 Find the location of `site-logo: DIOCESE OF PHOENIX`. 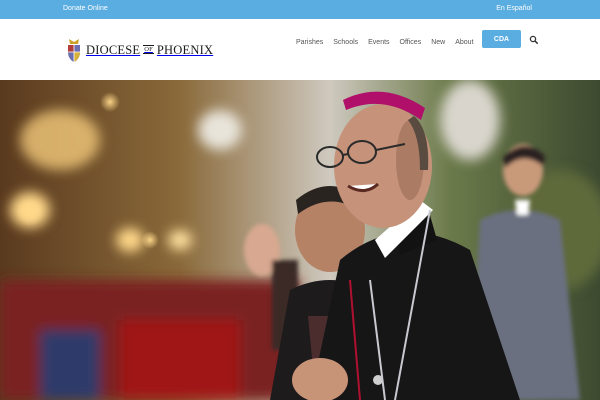

site-logo: DIOCESE OF PHOENIX is located at coordinates (139, 50).